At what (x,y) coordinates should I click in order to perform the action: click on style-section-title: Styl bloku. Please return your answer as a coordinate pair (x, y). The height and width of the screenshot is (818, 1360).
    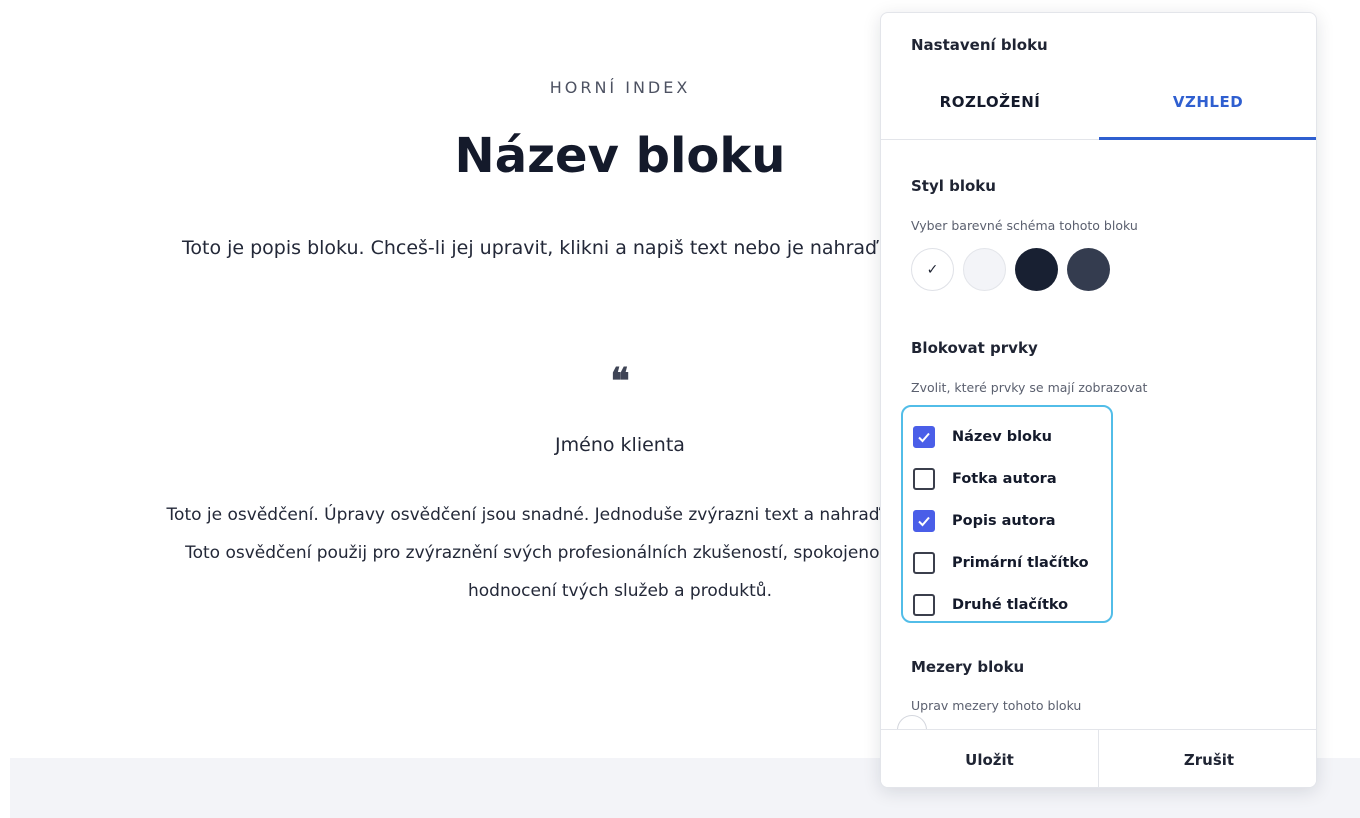
    Looking at the image, I should click on (953, 186).